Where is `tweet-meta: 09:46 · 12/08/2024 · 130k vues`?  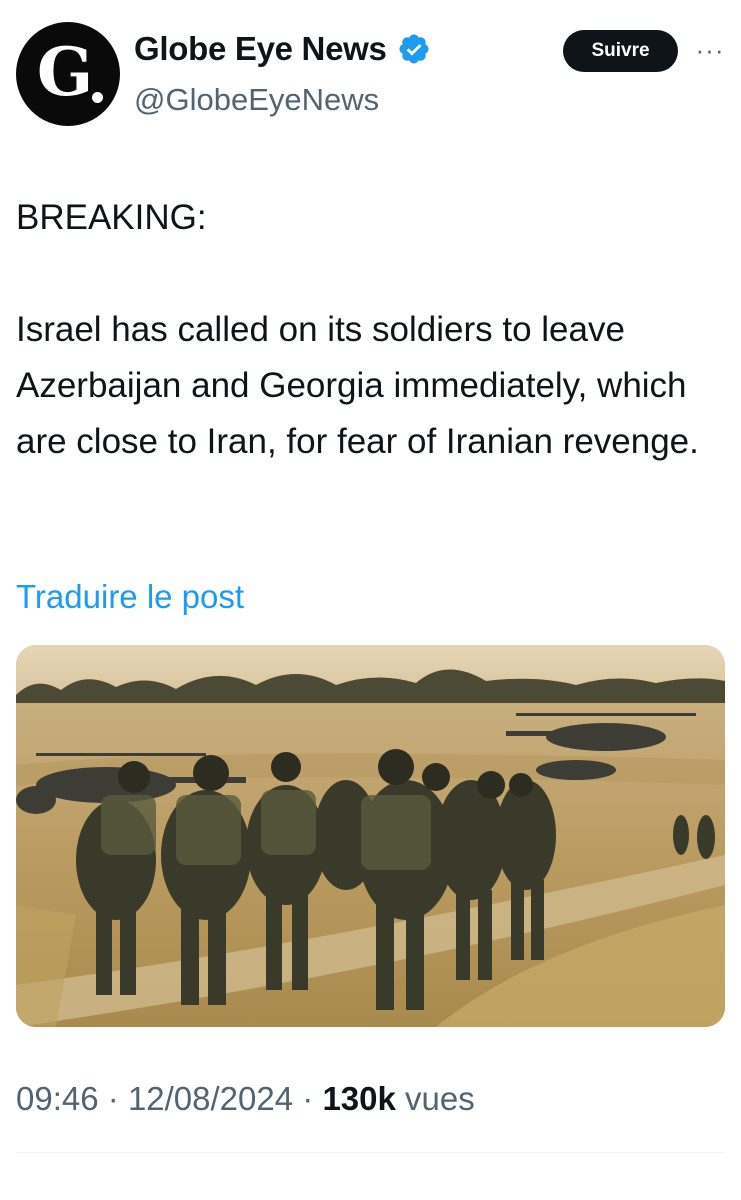 tweet-meta: 09:46 · 12/08/2024 · 130k vues is located at coordinates (245, 1099).